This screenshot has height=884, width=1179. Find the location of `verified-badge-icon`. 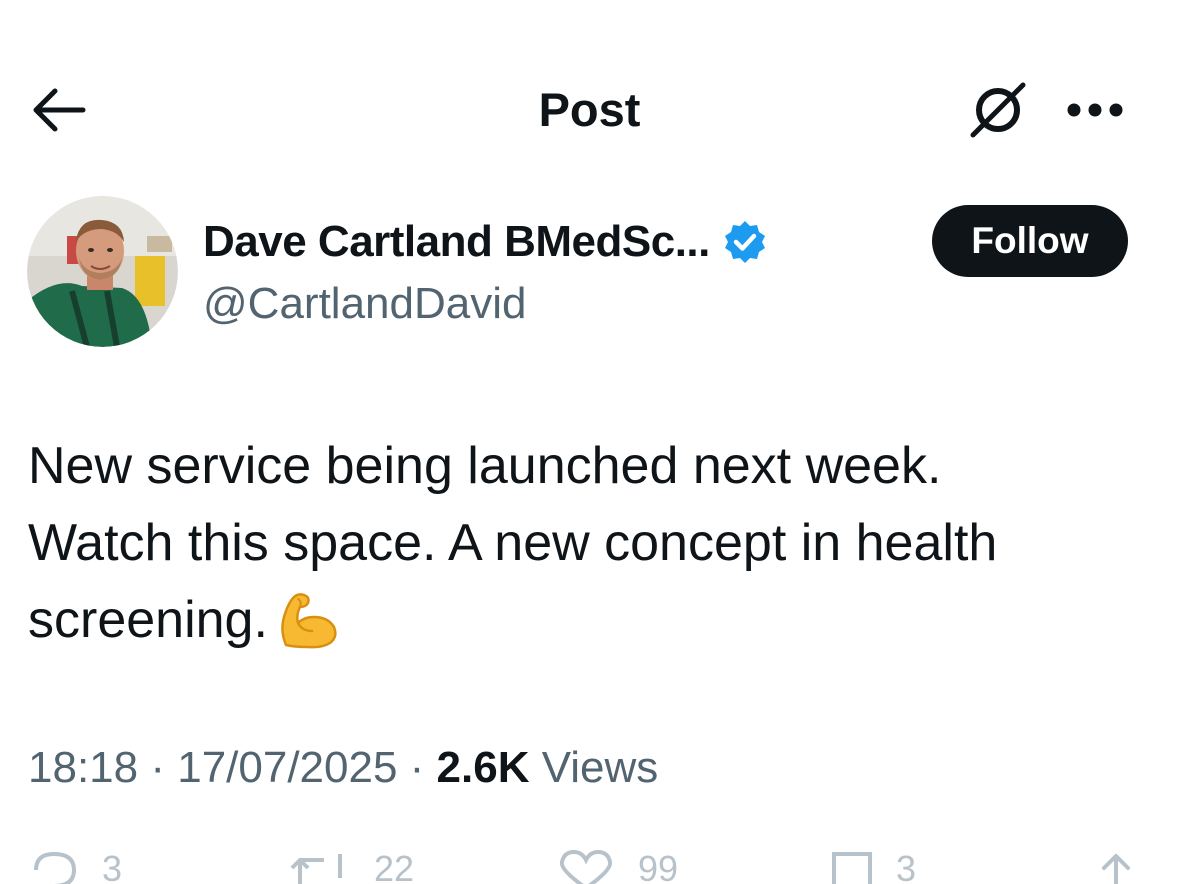

verified-badge-icon is located at coordinates (745, 242).